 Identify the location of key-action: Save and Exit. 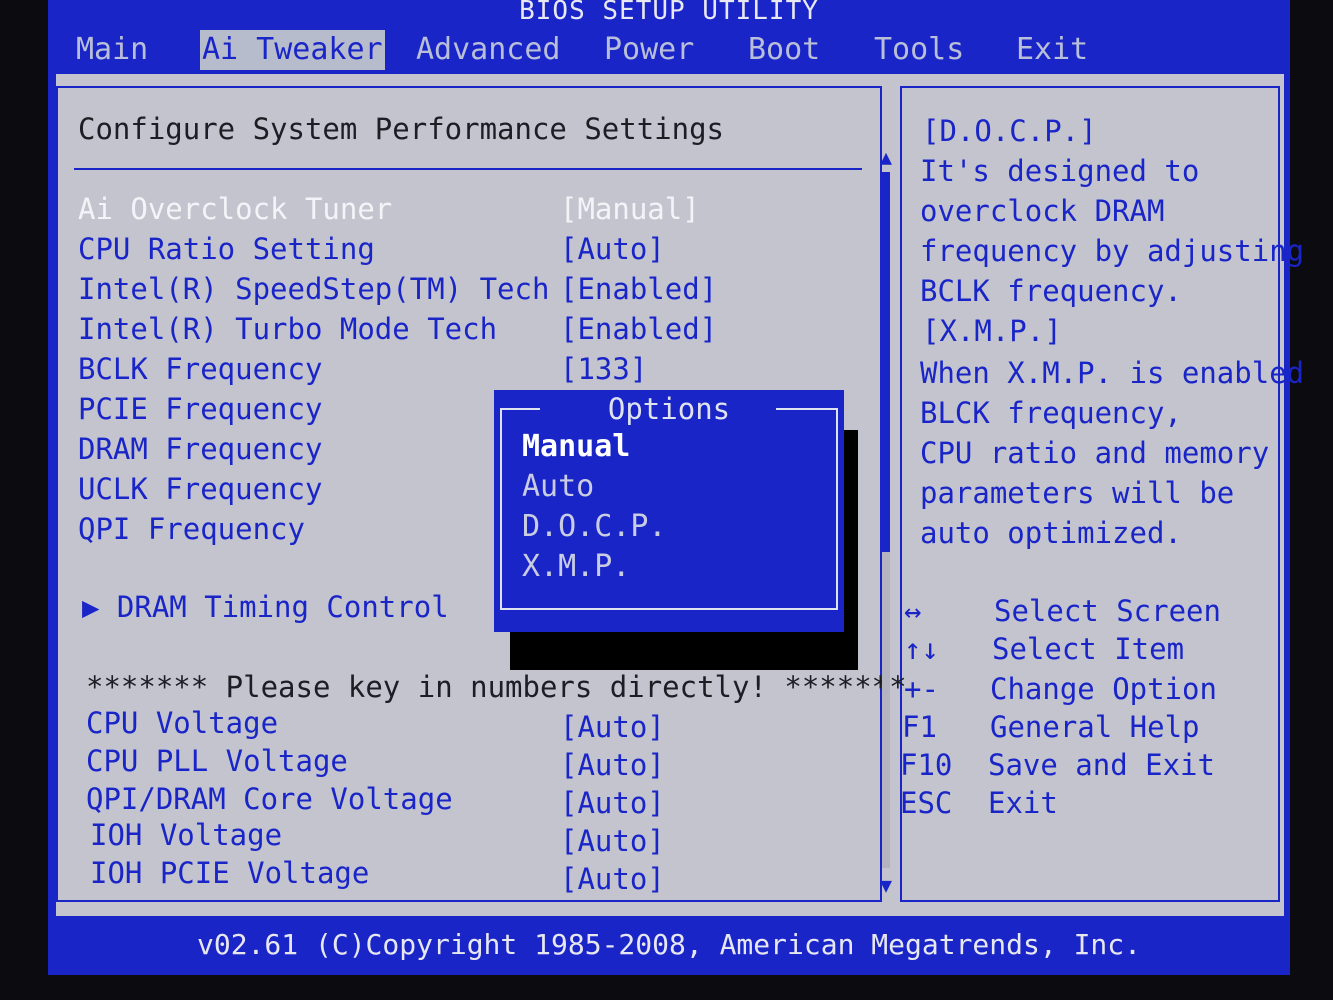
(1101, 765).